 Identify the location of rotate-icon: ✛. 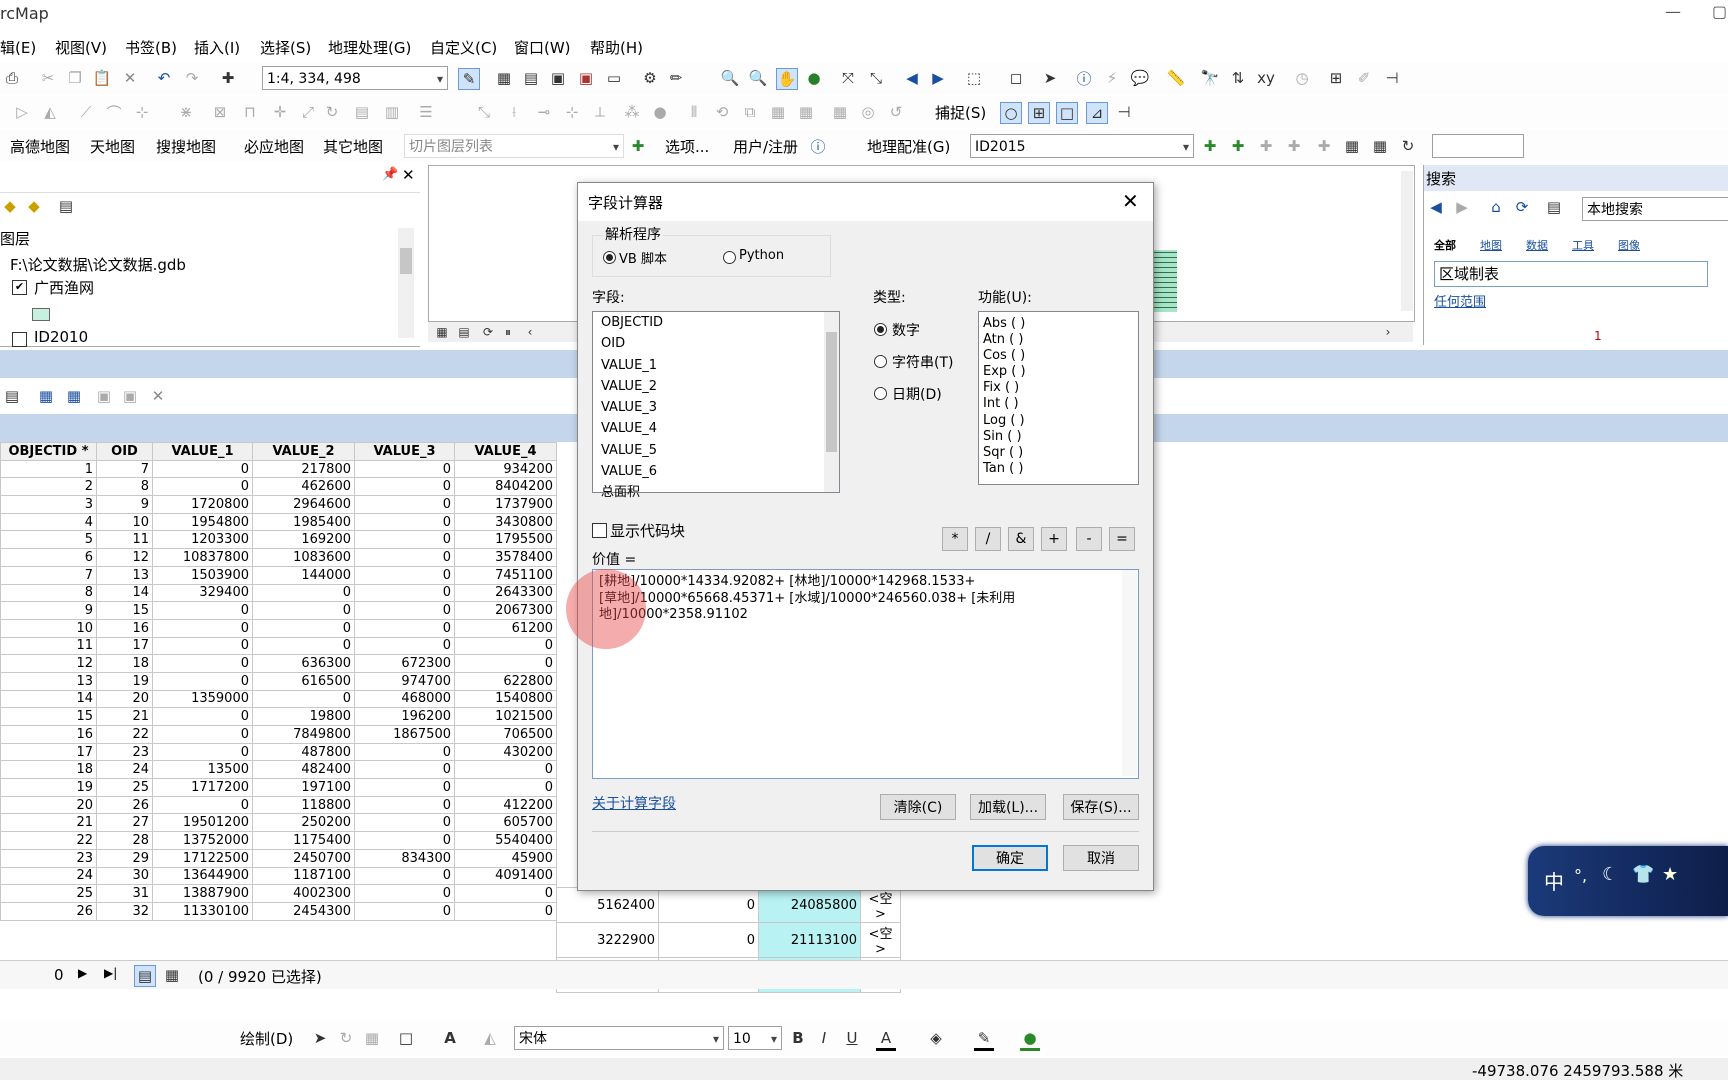
(280, 112).